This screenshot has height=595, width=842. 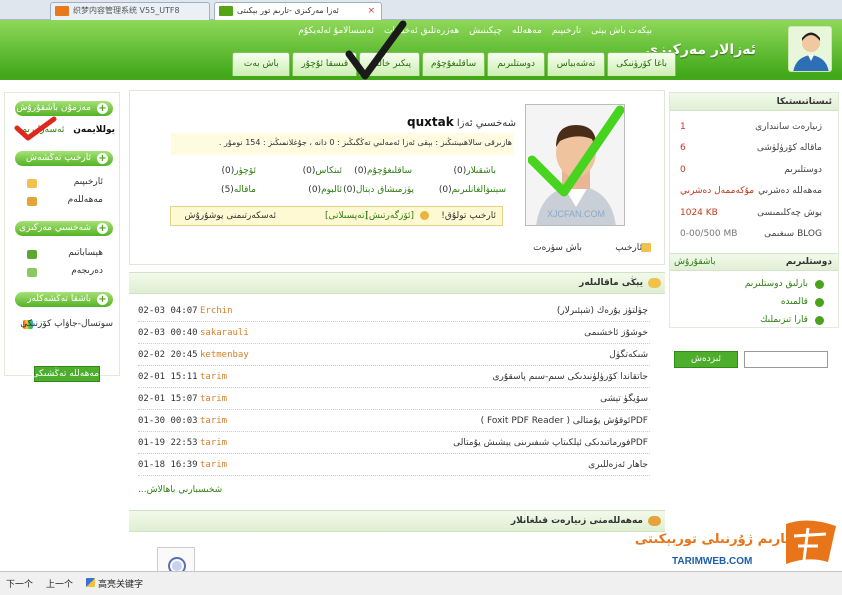 I want to click on community-settings-button: مەھەللە تەڭشىكى, so click(x=66, y=374).